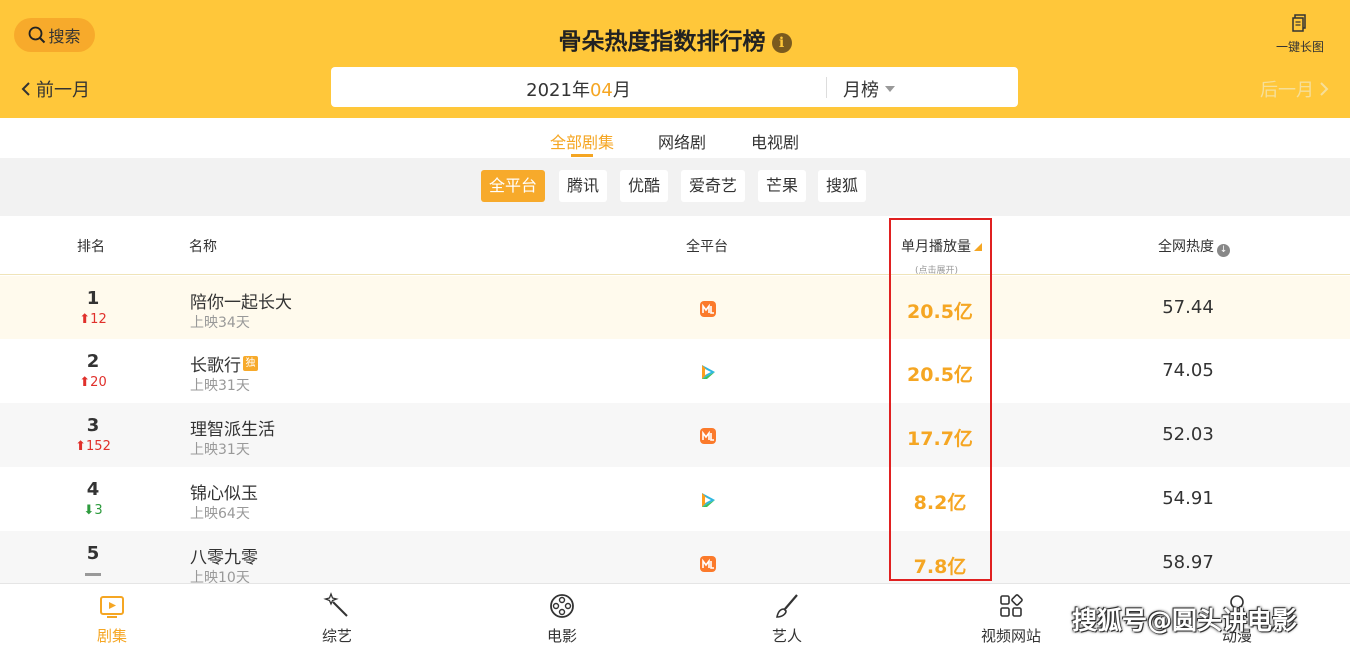  What do you see at coordinates (91, 247) in the screenshot?
I see `header-rank: 排名` at bounding box center [91, 247].